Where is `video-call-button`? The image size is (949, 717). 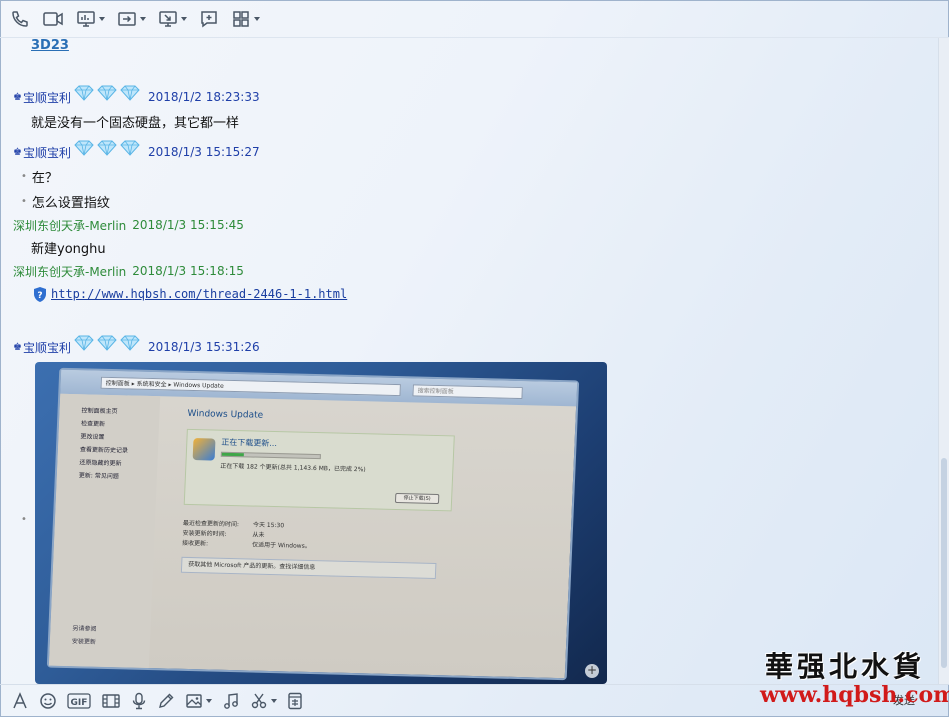 video-call-button is located at coordinates (53, 19).